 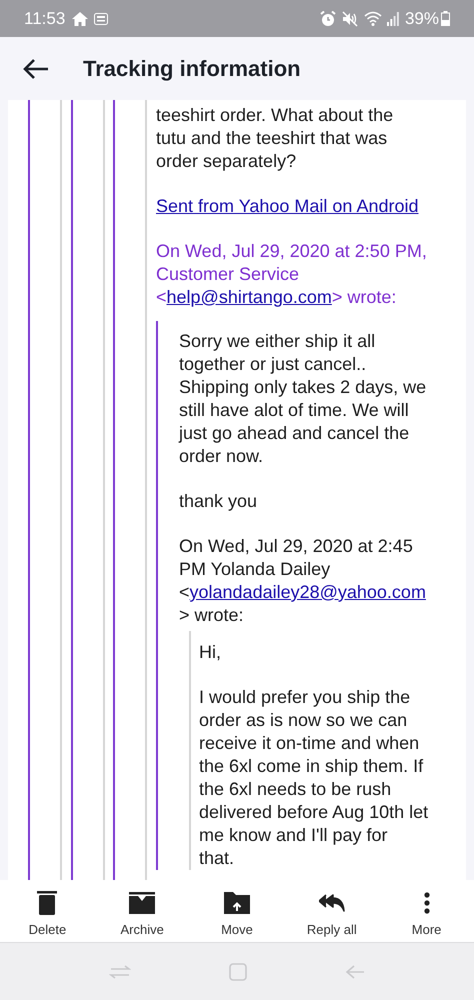 What do you see at coordinates (275, 138) in the screenshot?
I see `message-text: teeshirt order. What about the tutu and the teeshirt that was order separately?` at bounding box center [275, 138].